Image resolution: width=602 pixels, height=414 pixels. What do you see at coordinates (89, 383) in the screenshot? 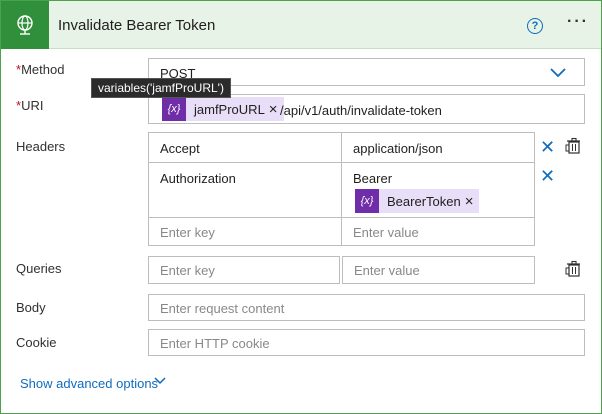
I see `show-advanced-options-link: Show advanced options` at bounding box center [89, 383].